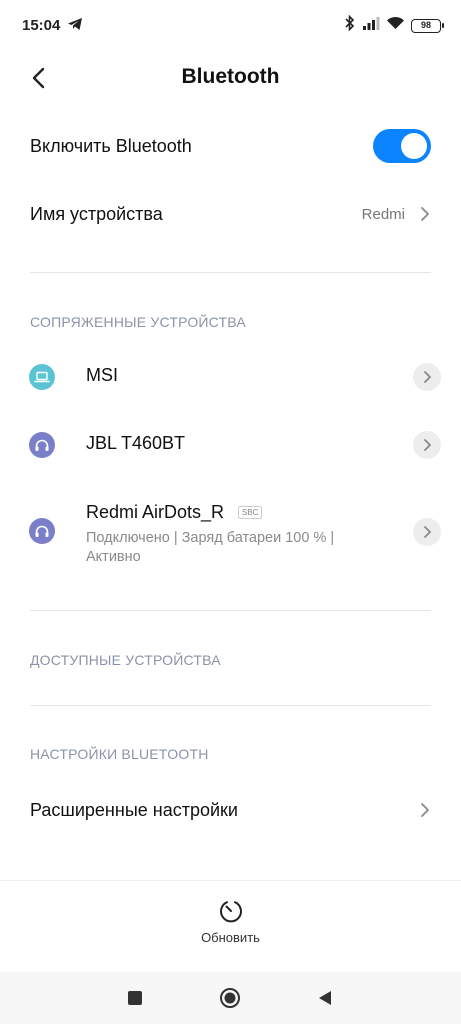  What do you see at coordinates (119, 754) in the screenshot?
I see `bt-settings-section-header: НАСТРОЙКИ BLUETOOTH` at bounding box center [119, 754].